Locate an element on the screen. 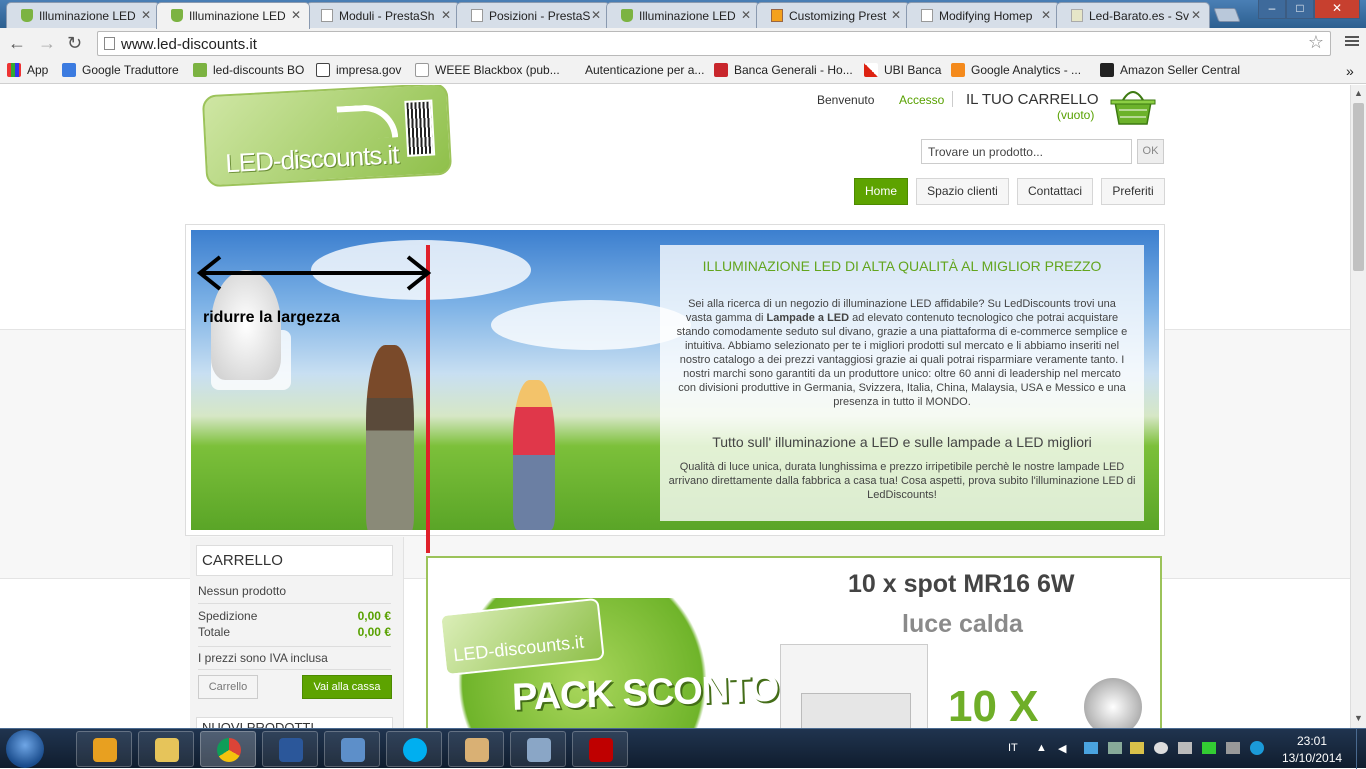  show-desktop-button is located at coordinates (1361, 749).